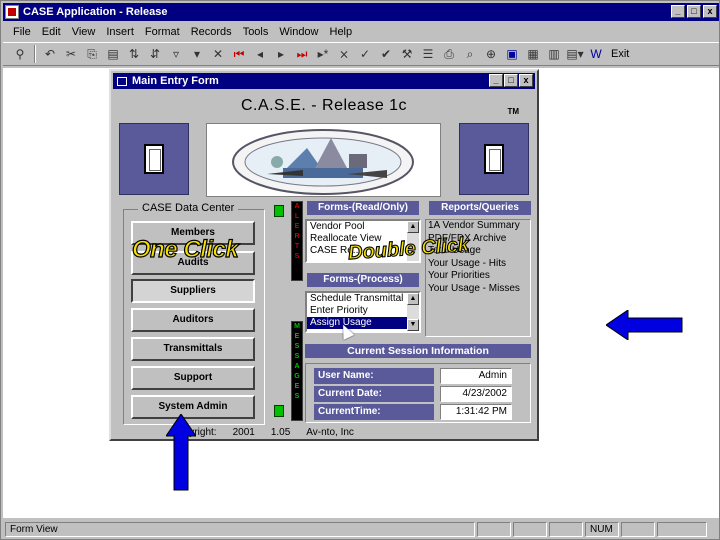 This screenshot has height=540, width=720. What do you see at coordinates (218, 54) in the screenshot?
I see `remove-filter-icon: ✕` at bounding box center [218, 54].